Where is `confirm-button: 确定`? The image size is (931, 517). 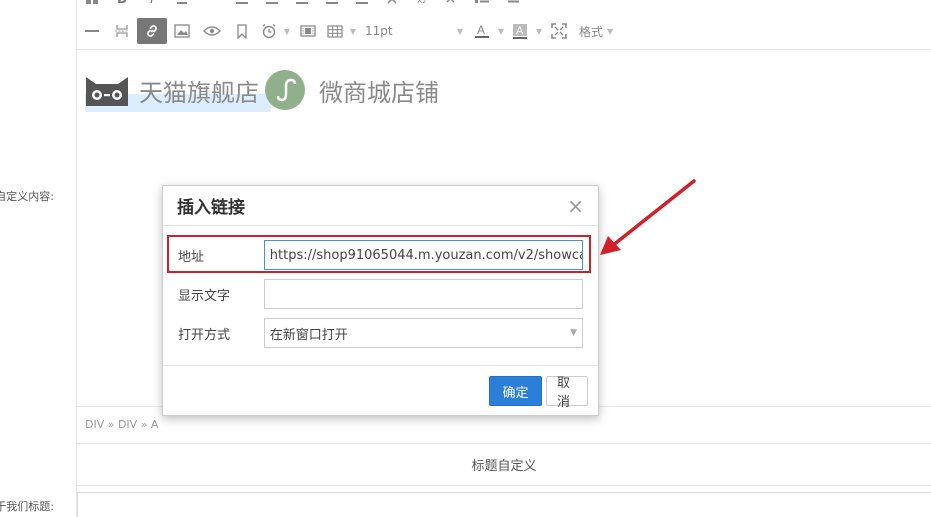
confirm-button: 确定 is located at coordinates (515, 391).